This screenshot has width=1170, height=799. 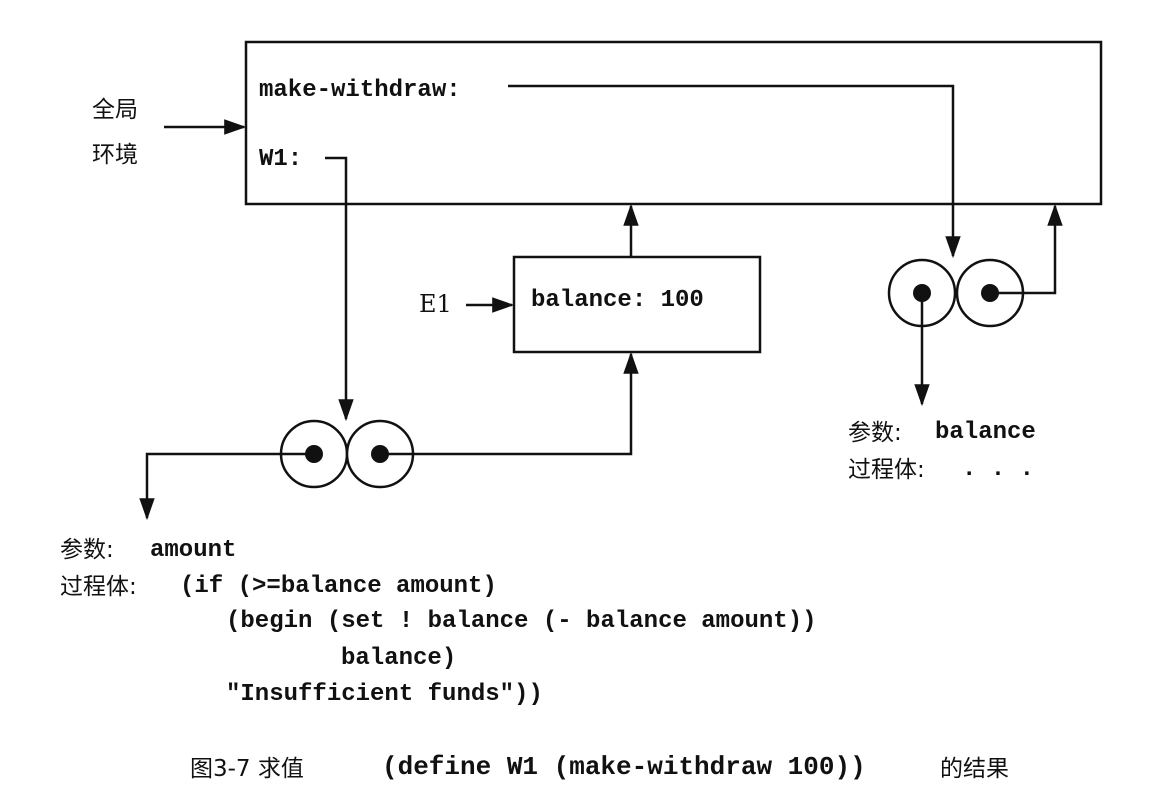 What do you see at coordinates (624, 767) in the screenshot?
I see `caption-code: (define W1 (make-withdraw 100))` at bounding box center [624, 767].